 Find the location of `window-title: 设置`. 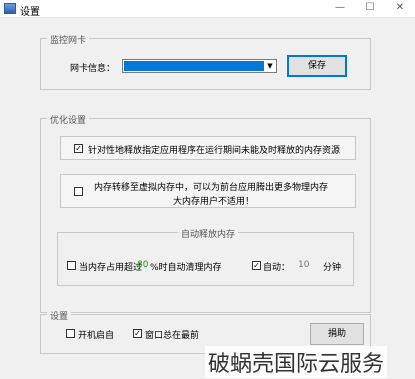

window-title: 设置 is located at coordinates (30, 12).